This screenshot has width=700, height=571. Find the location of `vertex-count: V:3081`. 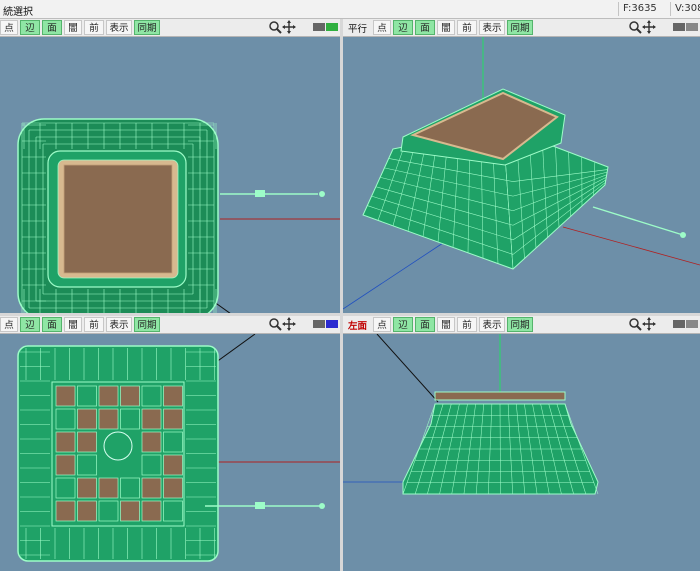

vertex-count: V:3081 is located at coordinates (685, 9).